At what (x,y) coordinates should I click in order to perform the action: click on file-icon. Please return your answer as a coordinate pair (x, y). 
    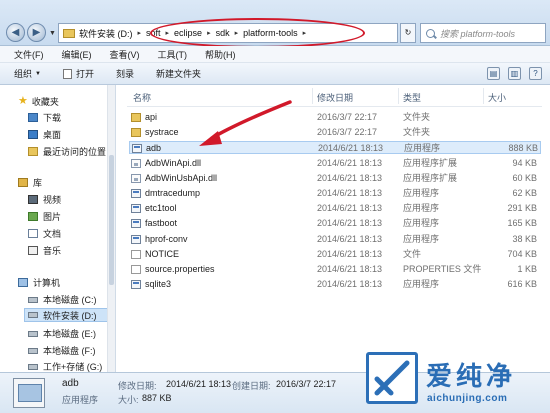
    Looking at the image, I should click on (136, 254).